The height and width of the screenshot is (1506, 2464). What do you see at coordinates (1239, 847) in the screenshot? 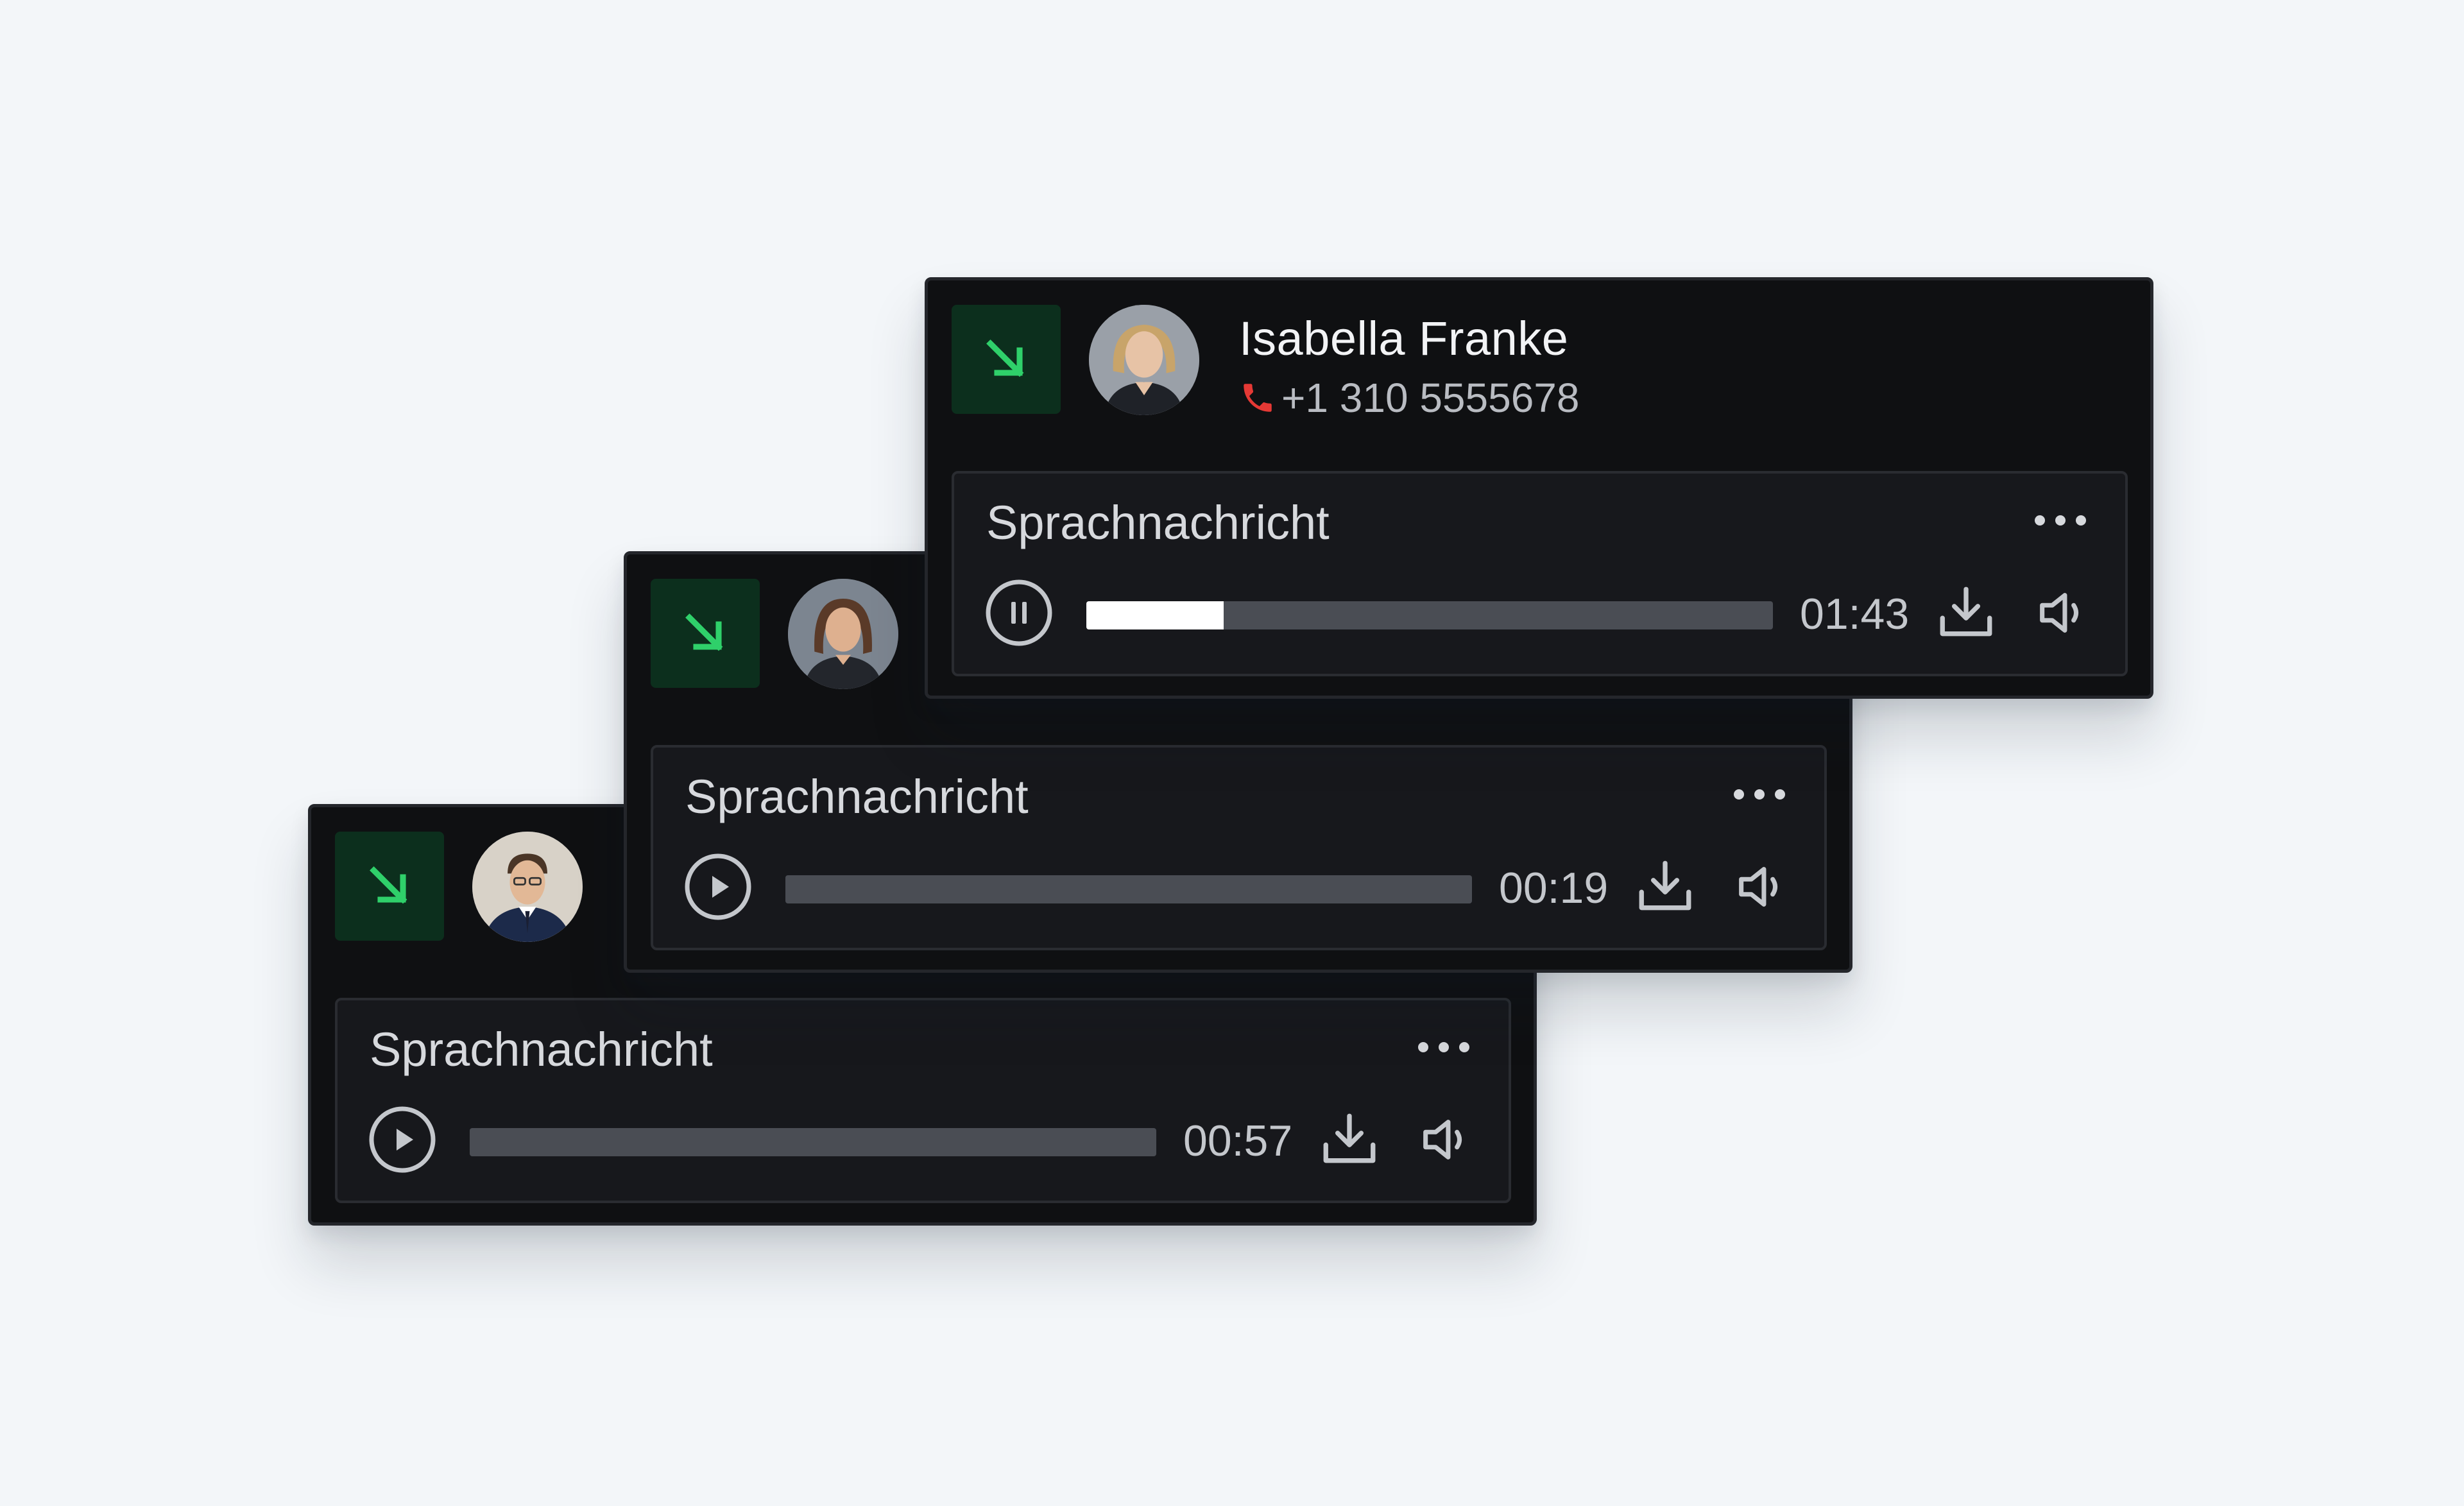
I see `voicemail-player: Sprachnachricht 00:19` at bounding box center [1239, 847].